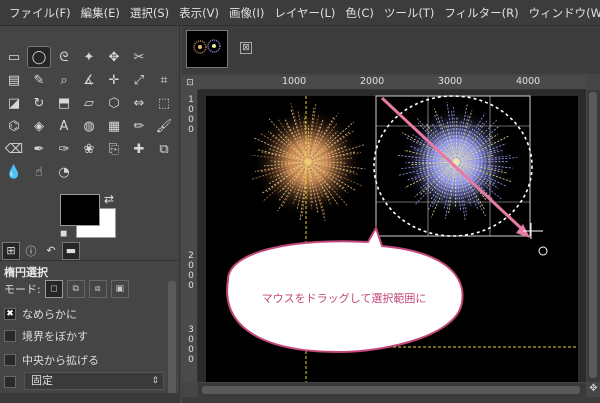  What do you see at coordinates (64, 103) in the screenshot?
I see `scale-icon: ⬒` at bounding box center [64, 103].